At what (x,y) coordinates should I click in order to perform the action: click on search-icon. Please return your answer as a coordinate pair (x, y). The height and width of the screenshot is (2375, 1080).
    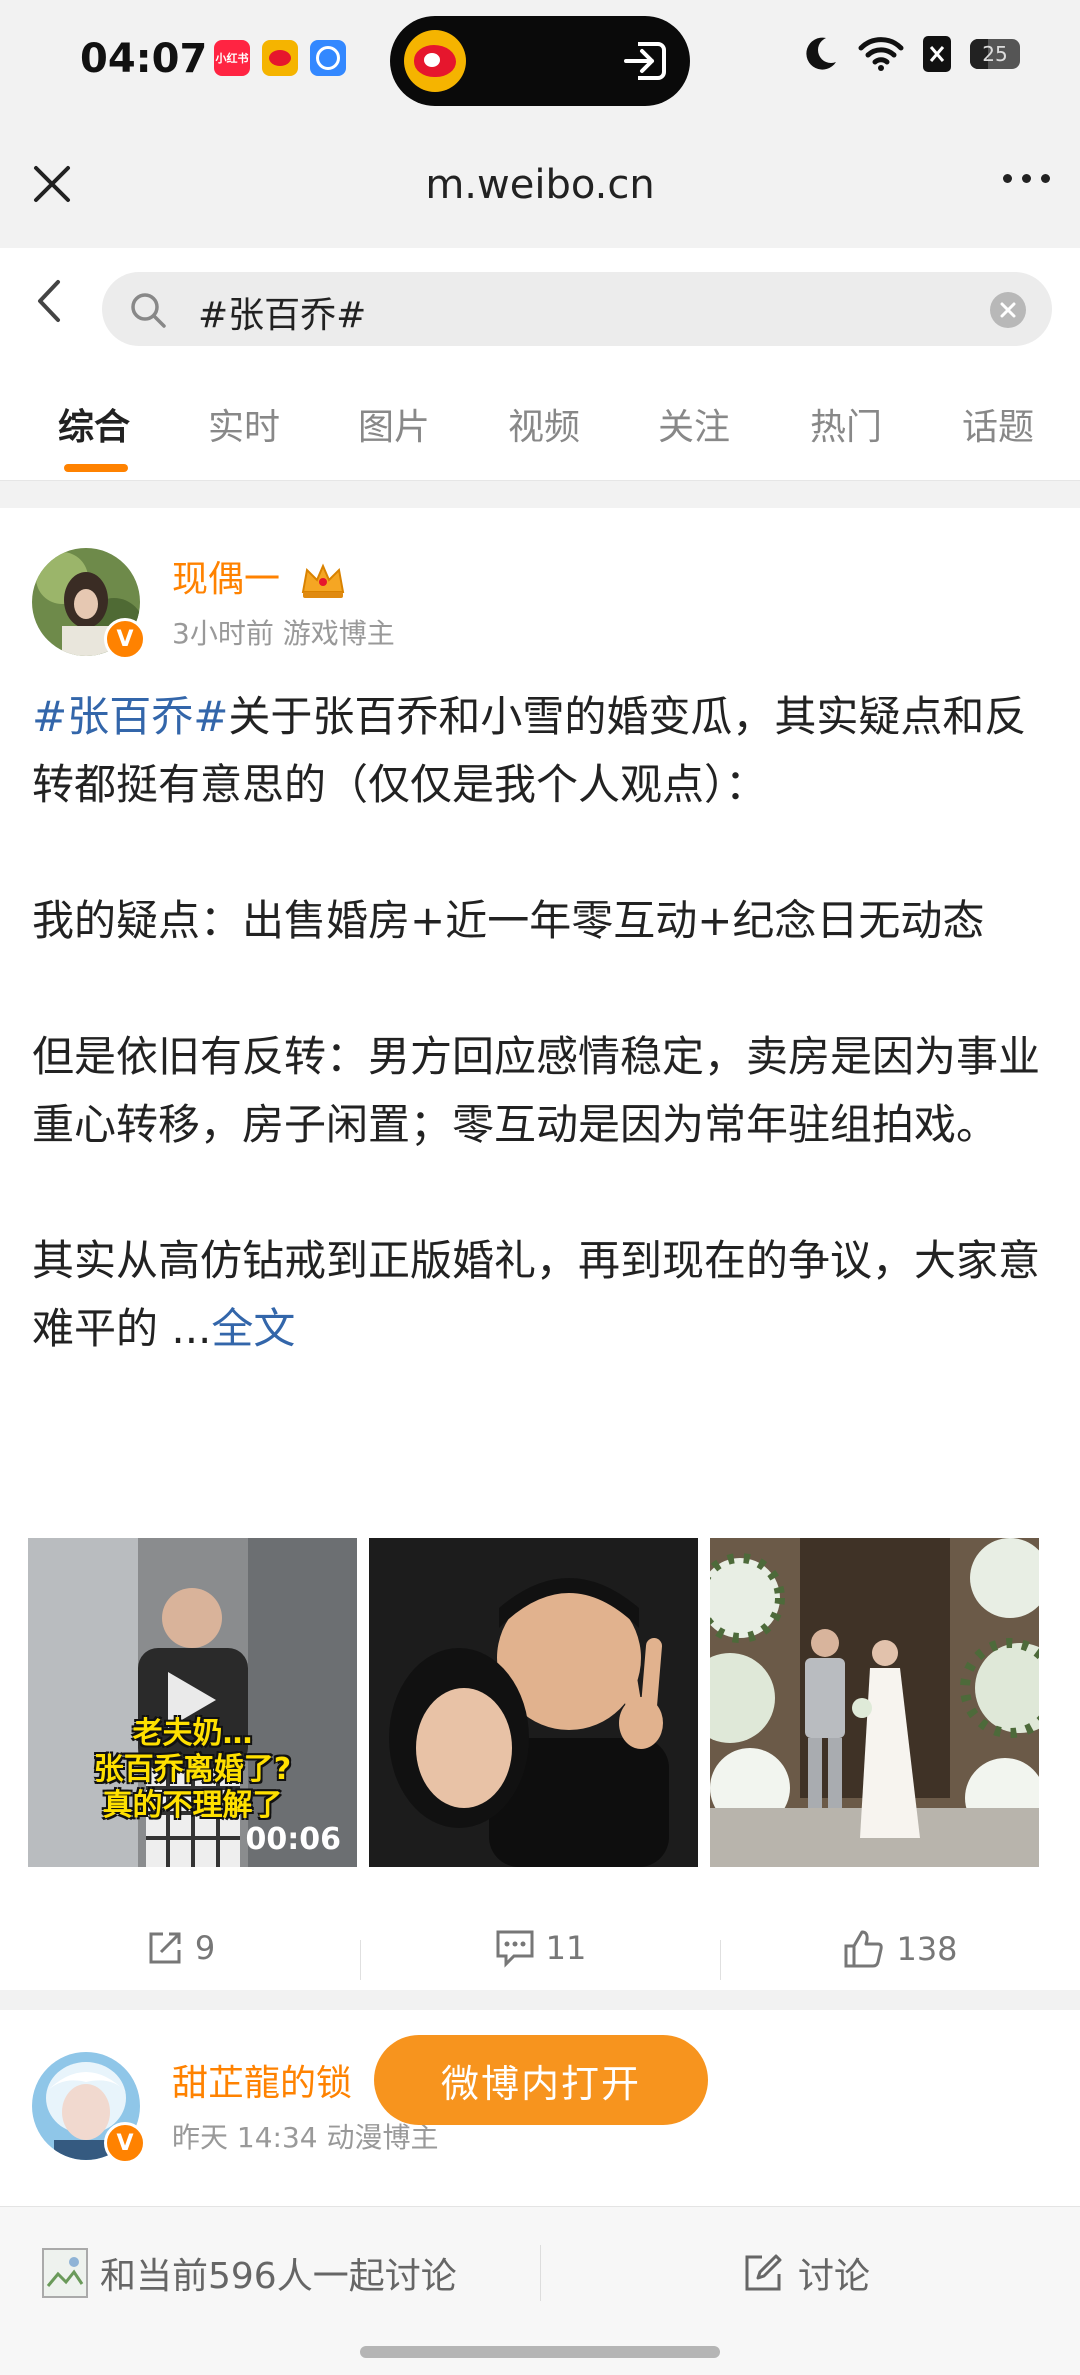
    Looking at the image, I should click on (148, 310).